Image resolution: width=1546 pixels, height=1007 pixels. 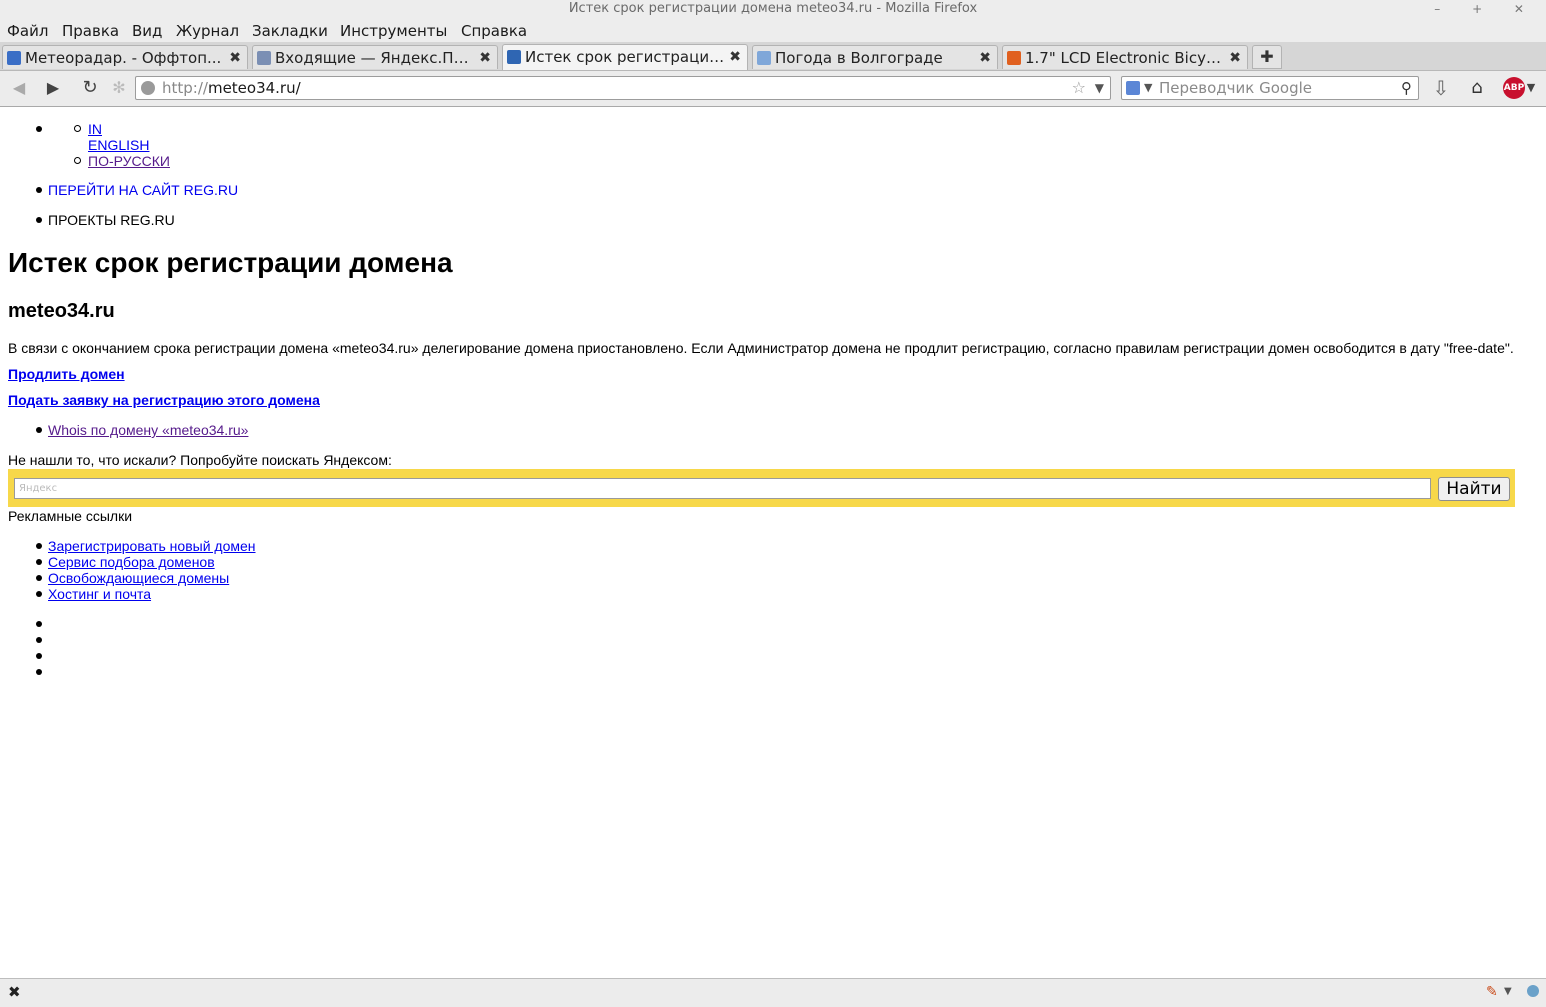 What do you see at coordinates (14, 992) in the screenshot?
I see `close-icon: ✖` at bounding box center [14, 992].